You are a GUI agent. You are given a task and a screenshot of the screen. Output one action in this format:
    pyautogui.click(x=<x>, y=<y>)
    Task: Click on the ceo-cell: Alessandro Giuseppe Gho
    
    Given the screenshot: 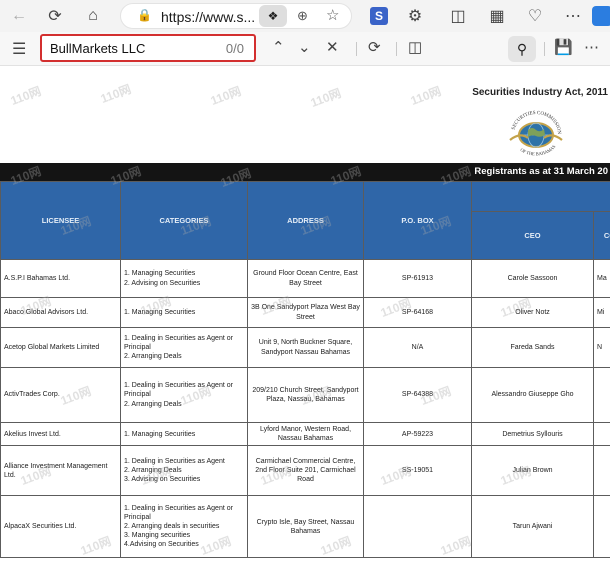 What is the action you would take?
    pyautogui.click(x=532, y=395)
    